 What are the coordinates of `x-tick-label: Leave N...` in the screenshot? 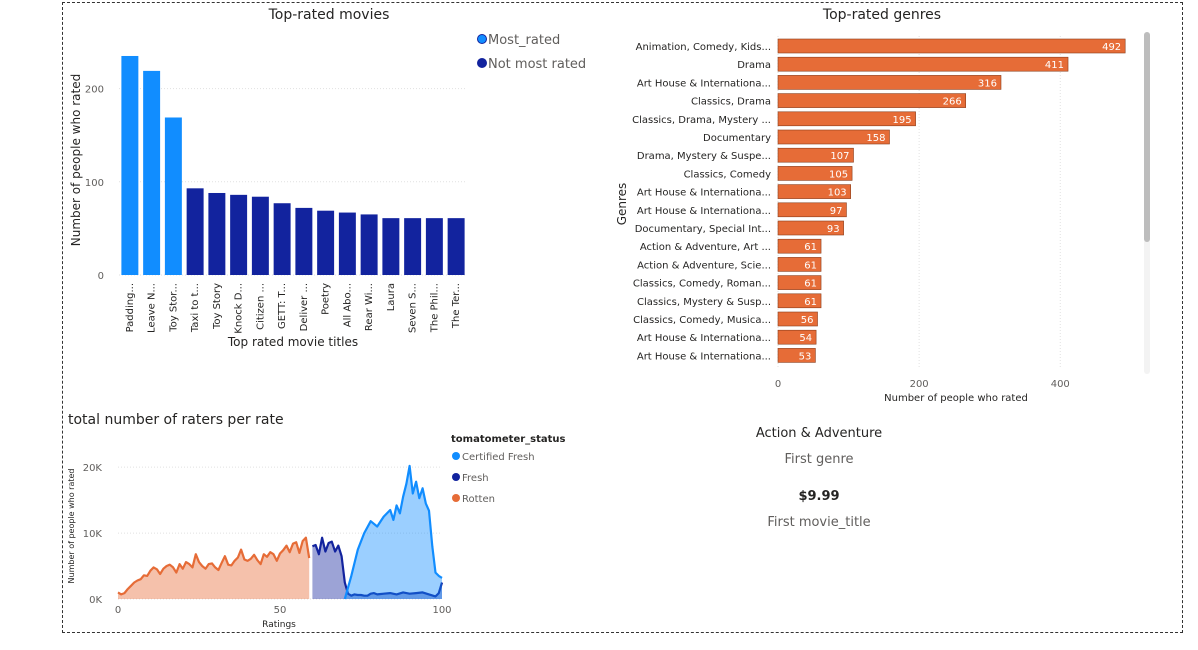 It's located at (152, 308).